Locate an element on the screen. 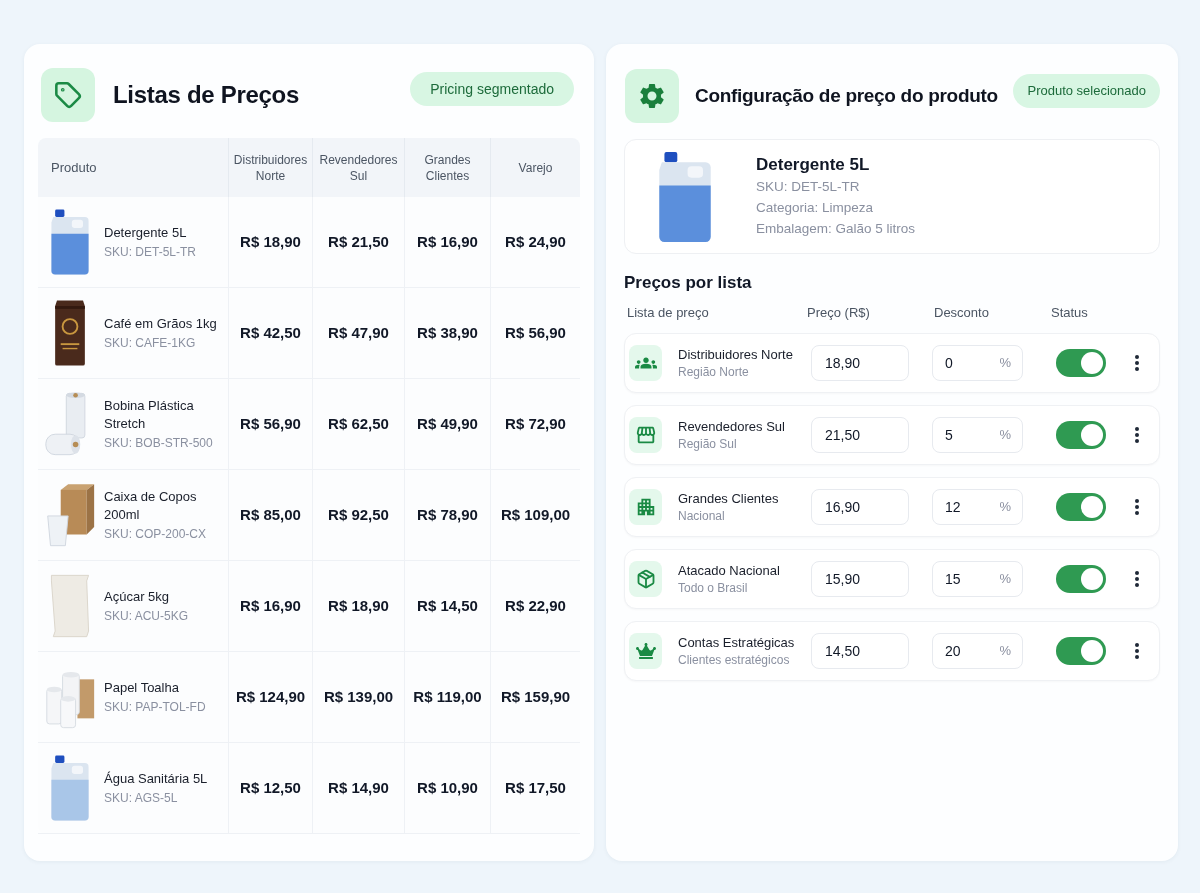 The height and width of the screenshot is (893, 1200). column-header: Desconto is located at coordinates (961, 312).